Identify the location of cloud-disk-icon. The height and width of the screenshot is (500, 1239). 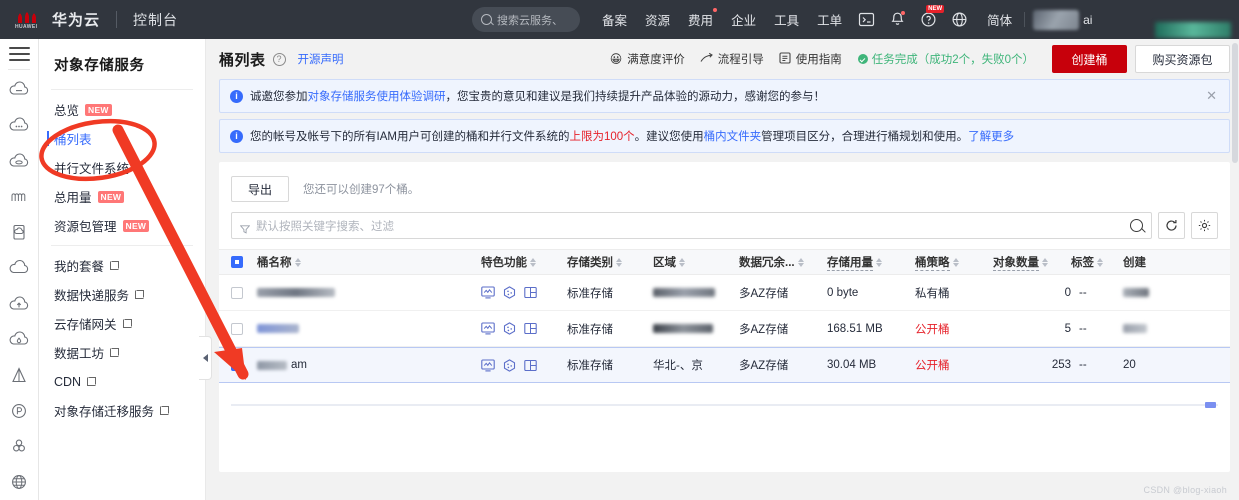
(19, 161).